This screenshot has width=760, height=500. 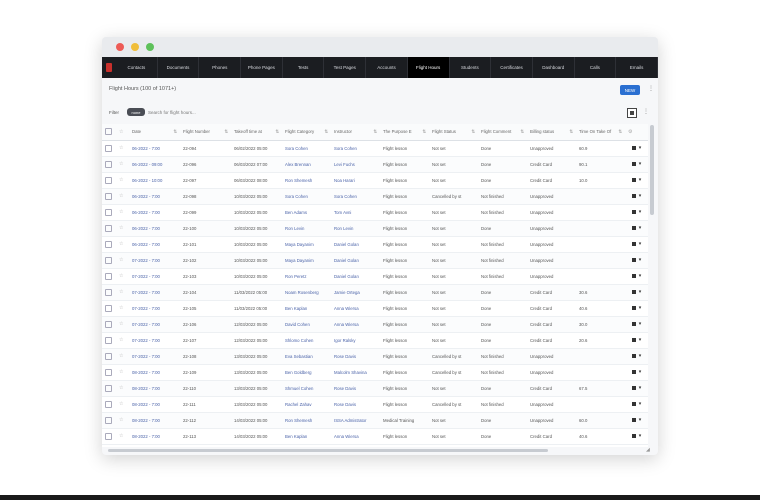 I want to click on table-cell: 06-2022 - 7:00, so click(x=154, y=244).